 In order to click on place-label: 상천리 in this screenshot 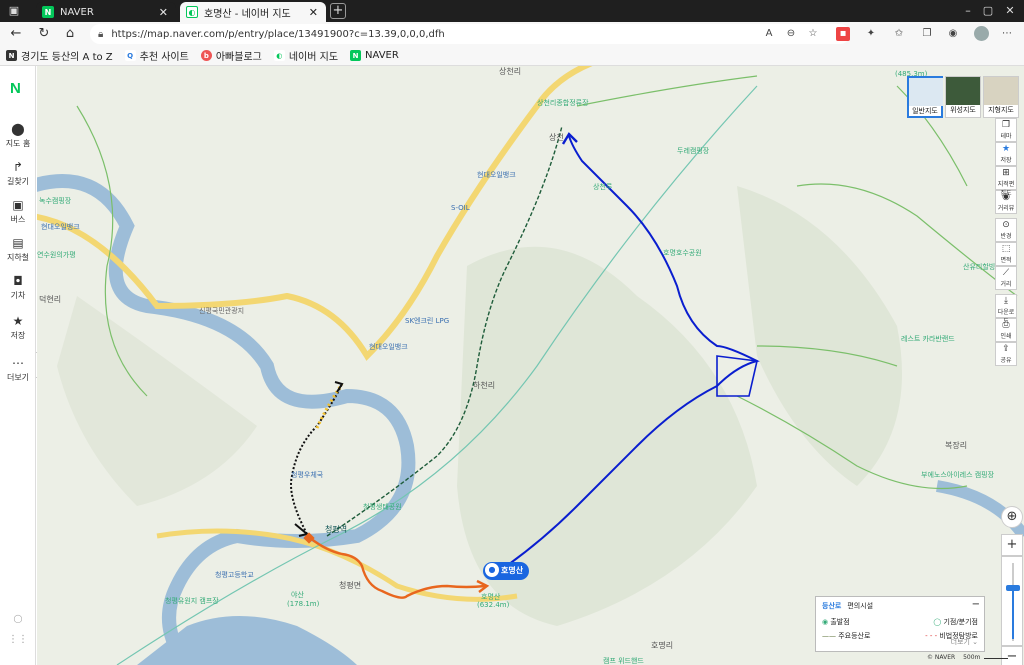, I will do `click(510, 71)`.